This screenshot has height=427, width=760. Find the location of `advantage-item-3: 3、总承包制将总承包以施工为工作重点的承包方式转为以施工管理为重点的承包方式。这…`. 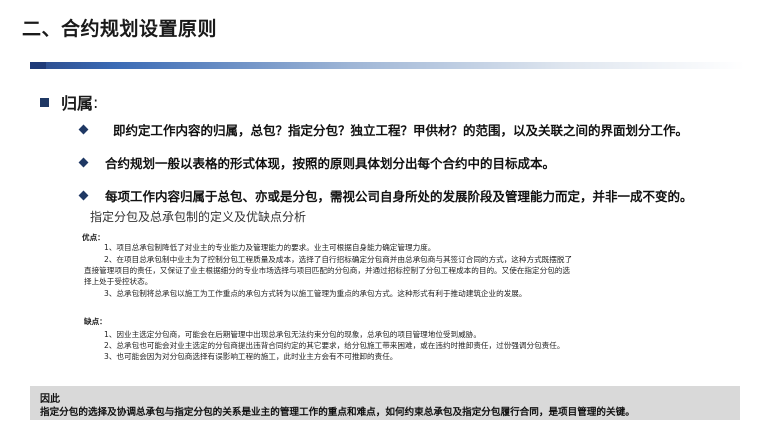

advantage-item-3: 3、总承包制将总承包以施工为工作重点的承包方式转为以施工管理为重点的承包方式。这… is located at coordinates (315, 293).